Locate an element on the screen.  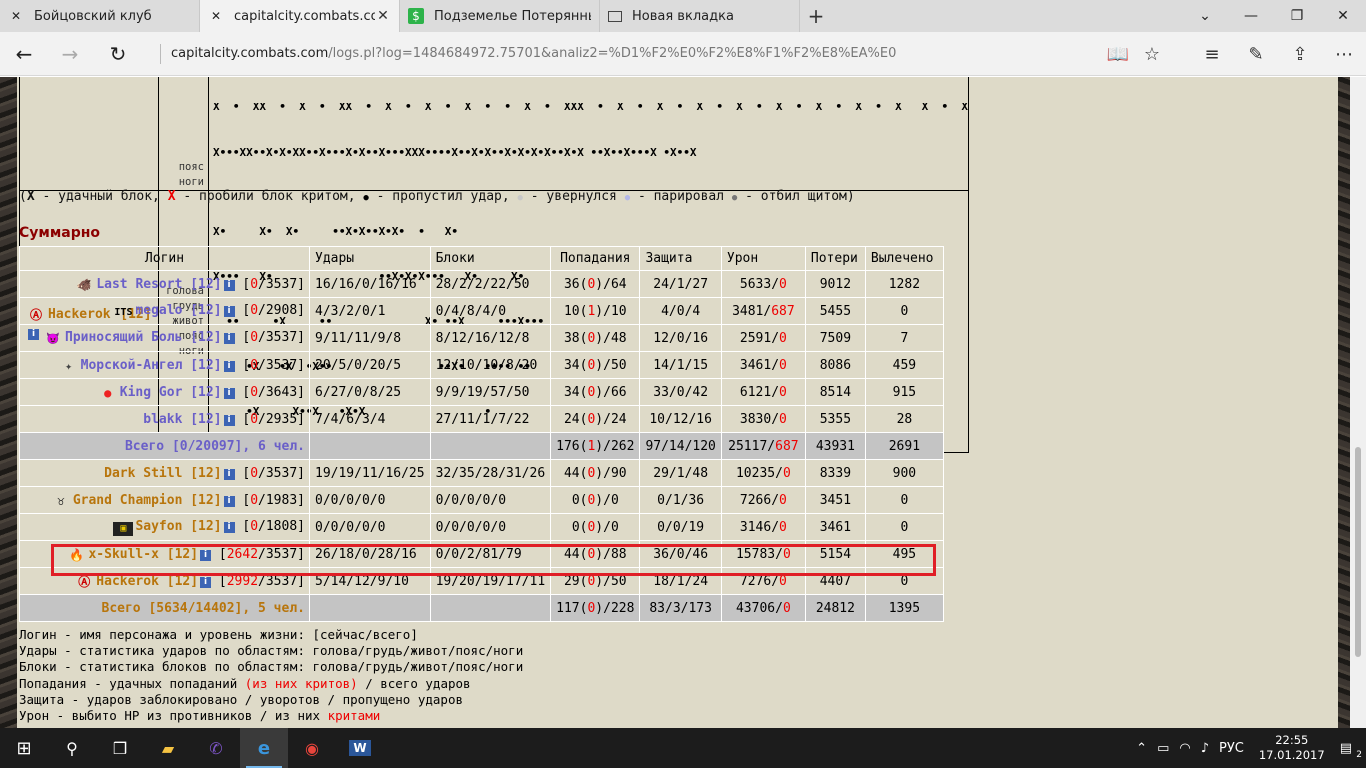
tab-new: Новая вкладка is located at coordinates (700, 16).